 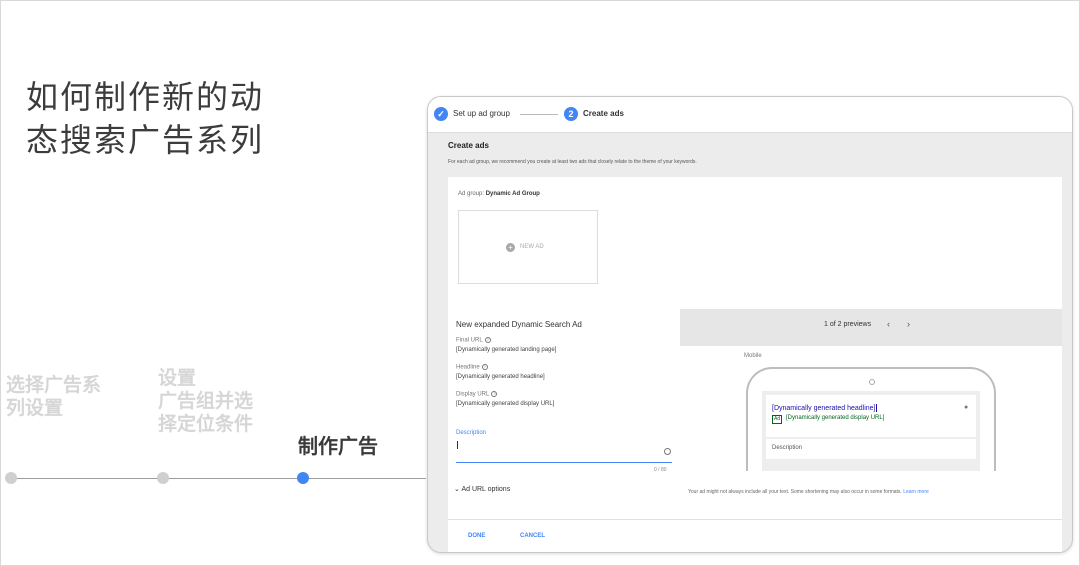 What do you see at coordinates (457, 445) in the screenshot?
I see `description-input` at bounding box center [457, 445].